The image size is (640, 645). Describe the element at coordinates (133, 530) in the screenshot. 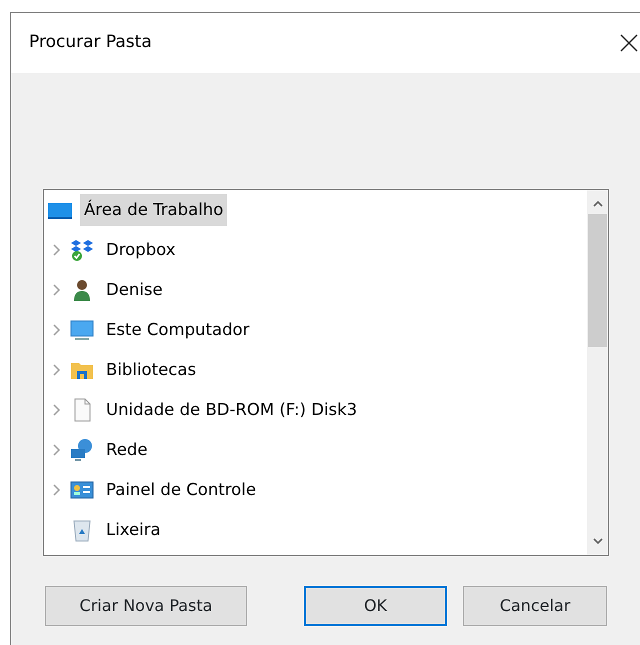

I see `tree-item: Lixeira` at that location.